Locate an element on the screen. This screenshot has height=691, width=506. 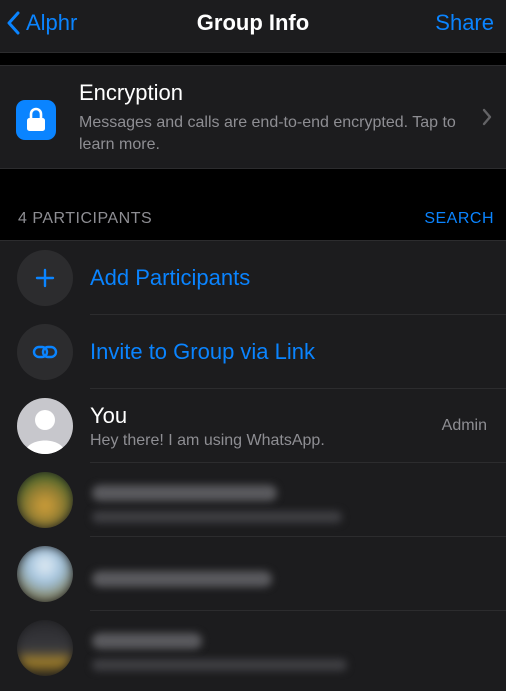
chevron-right-icon is located at coordinates (487, 117).